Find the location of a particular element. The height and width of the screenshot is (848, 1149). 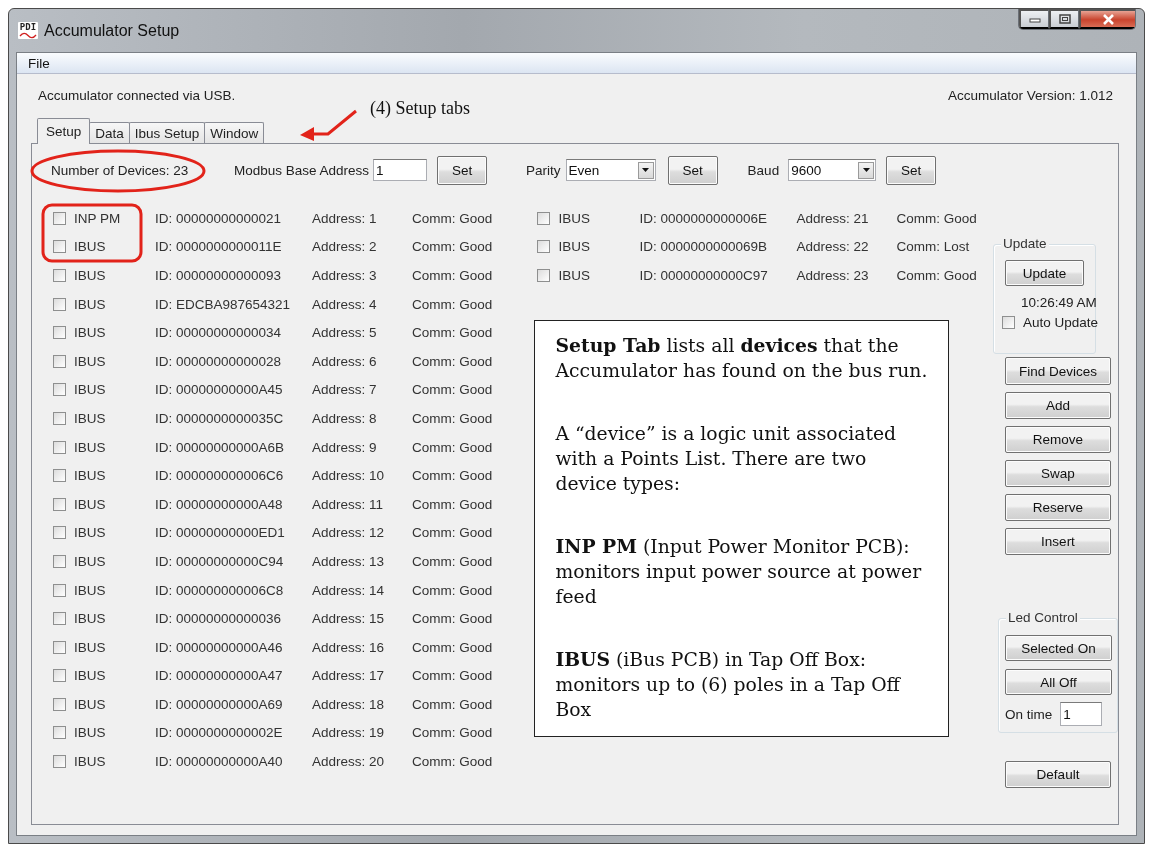

device-id: ID: 00000000000A47 is located at coordinates (219, 676).